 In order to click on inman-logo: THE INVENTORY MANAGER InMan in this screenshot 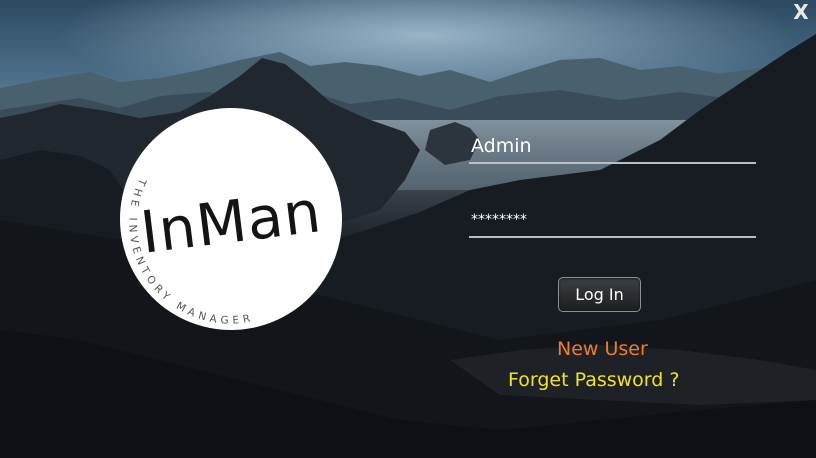, I will do `click(231, 219)`.